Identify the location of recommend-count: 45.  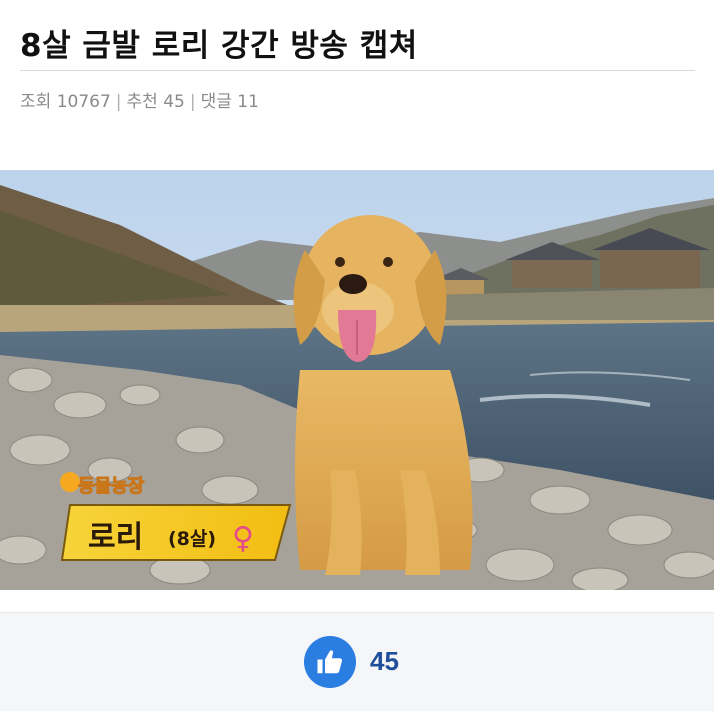
(174, 102).